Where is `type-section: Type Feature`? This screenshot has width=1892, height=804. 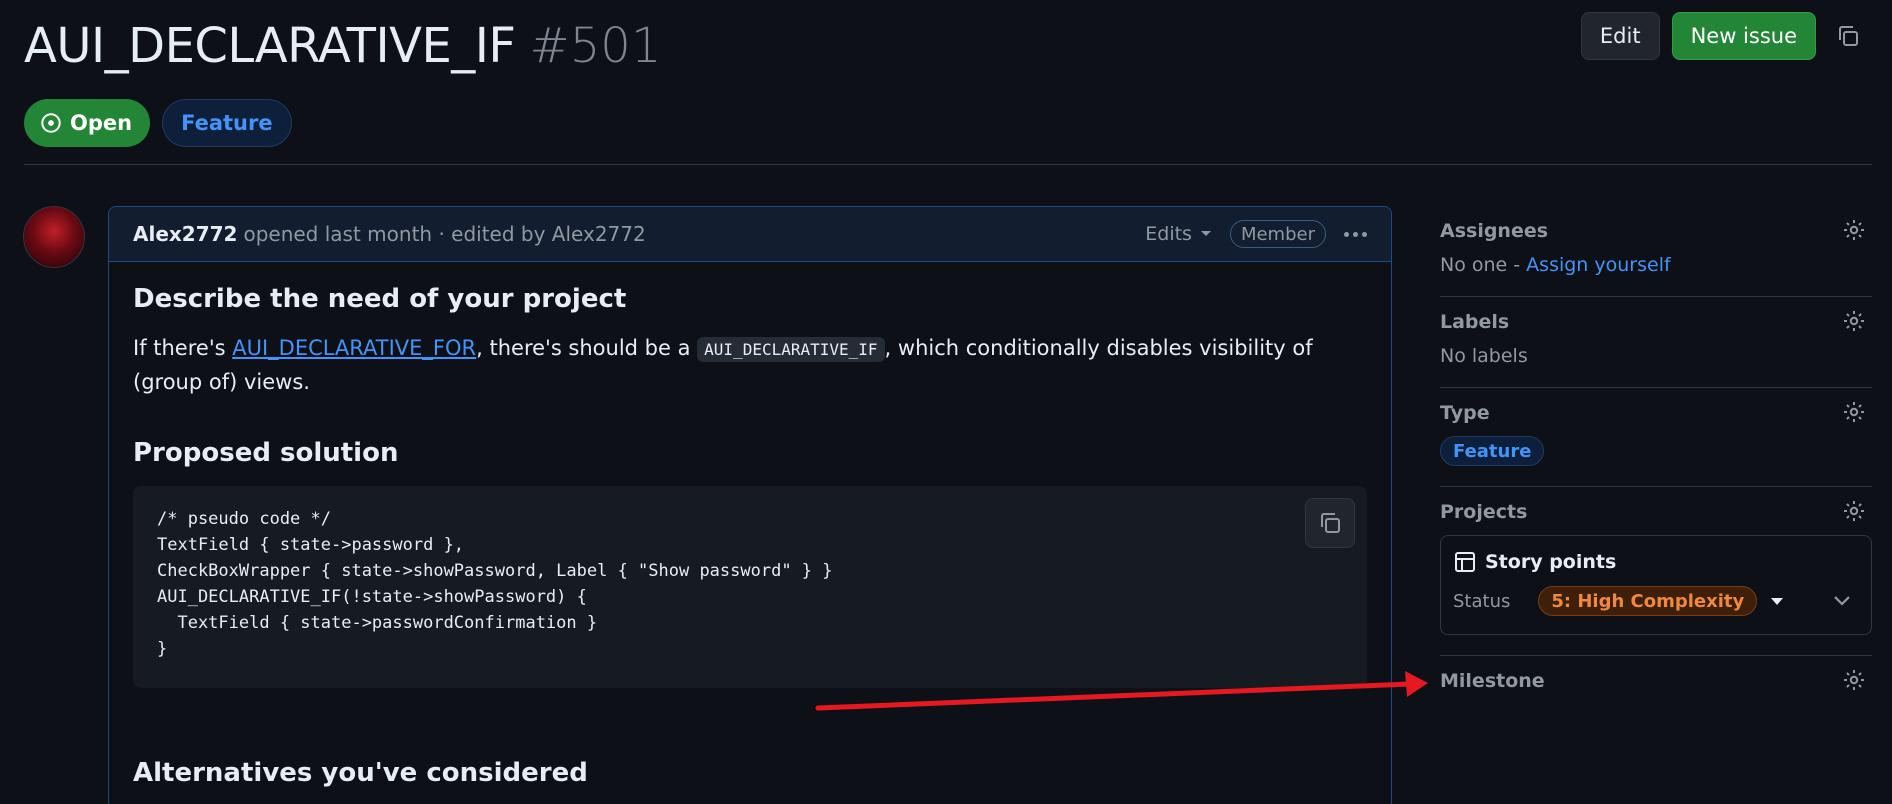 type-section: Type Feature is located at coordinates (1656, 437).